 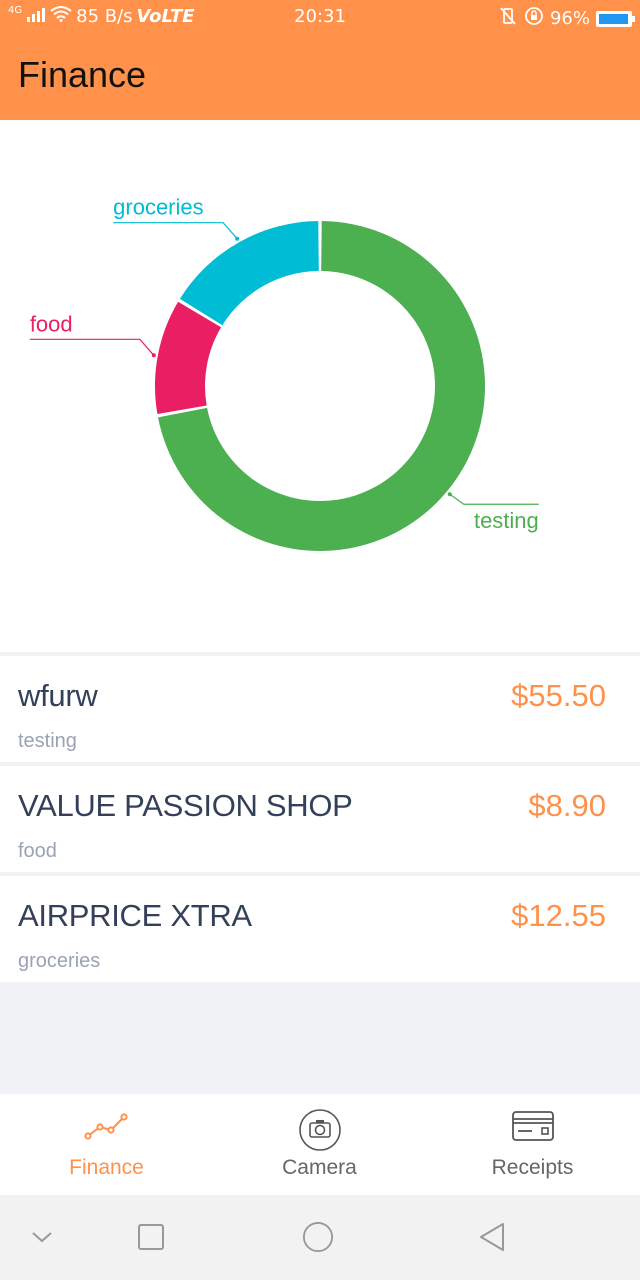 What do you see at coordinates (320, 17) in the screenshot?
I see `status-bar: 4G 85 B/s VoLTE 20:31 96%` at bounding box center [320, 17].